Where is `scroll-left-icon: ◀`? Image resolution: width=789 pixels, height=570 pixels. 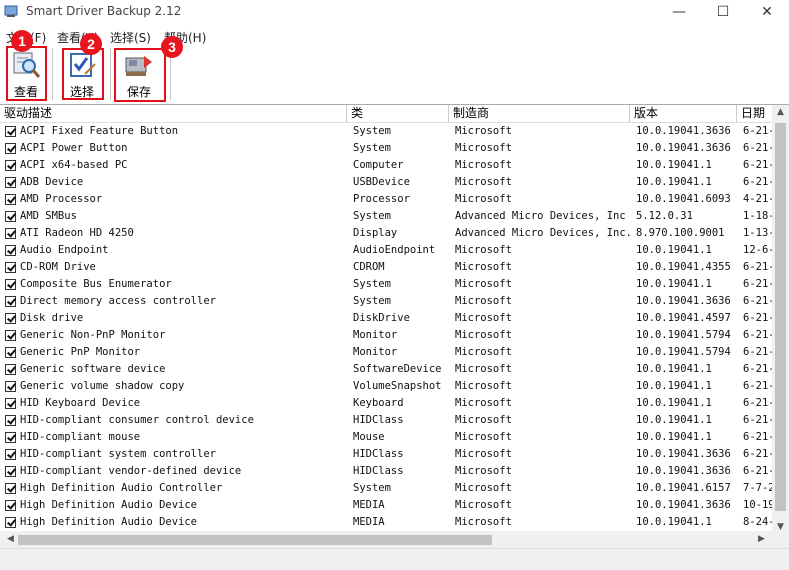 scroll-left-icon: ◀ is located at coordinates (10, 539).